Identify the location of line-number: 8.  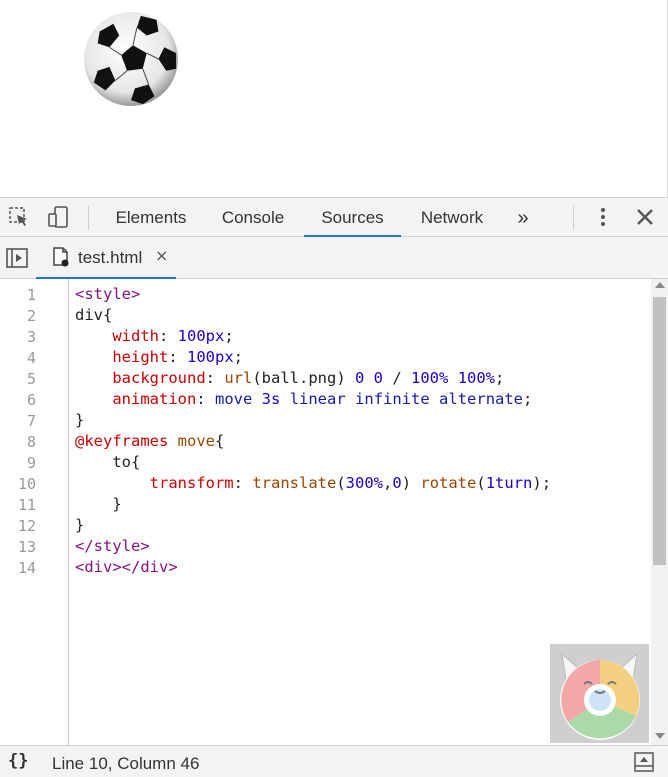
(31, 442).